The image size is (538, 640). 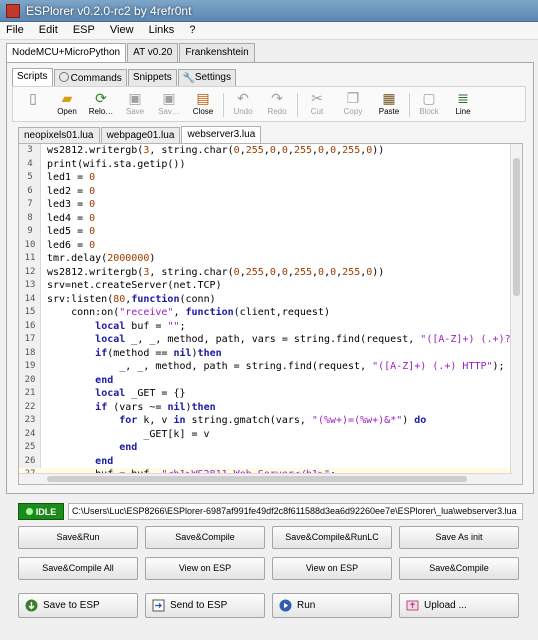 What do you see at coordinates (90, 78) in the screenshot?
I see `tab-commands: Commands` at bounding box center [90, 78].